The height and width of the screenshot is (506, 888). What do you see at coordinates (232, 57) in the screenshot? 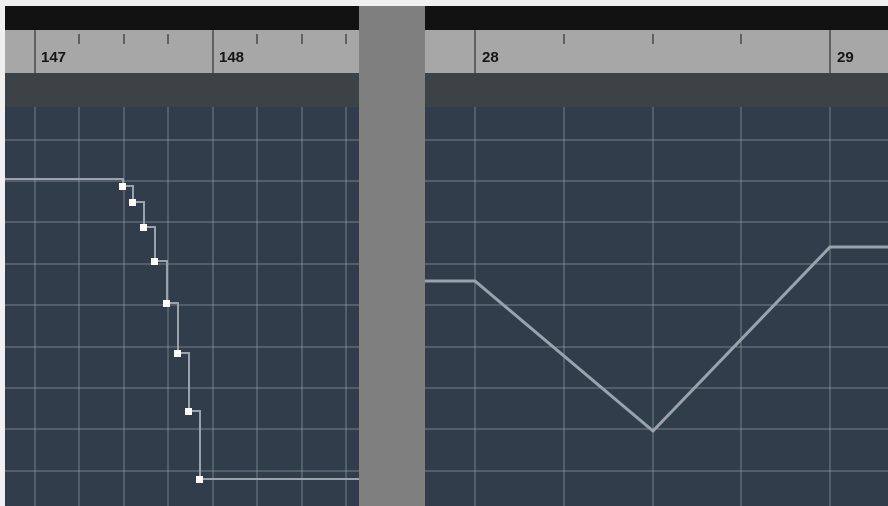
I see `bar-label-148: 148` at bounding box center [232, 57].